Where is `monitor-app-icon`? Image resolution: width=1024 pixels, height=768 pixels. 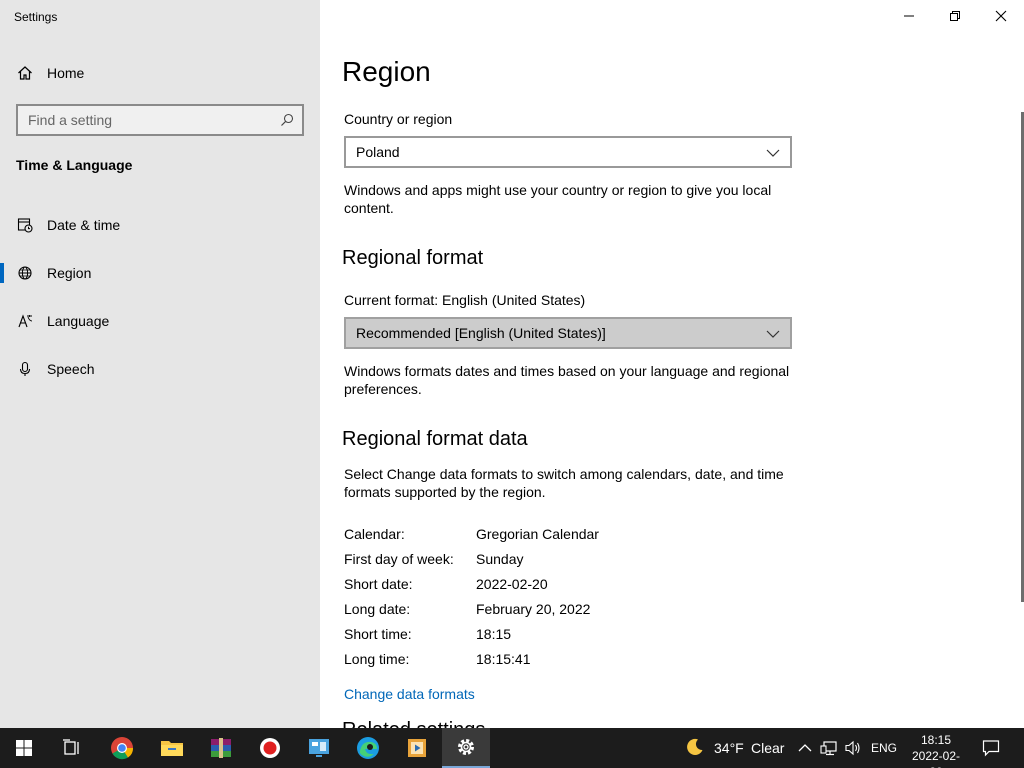 monitor-app-icon is located at coordinates (319, 748).